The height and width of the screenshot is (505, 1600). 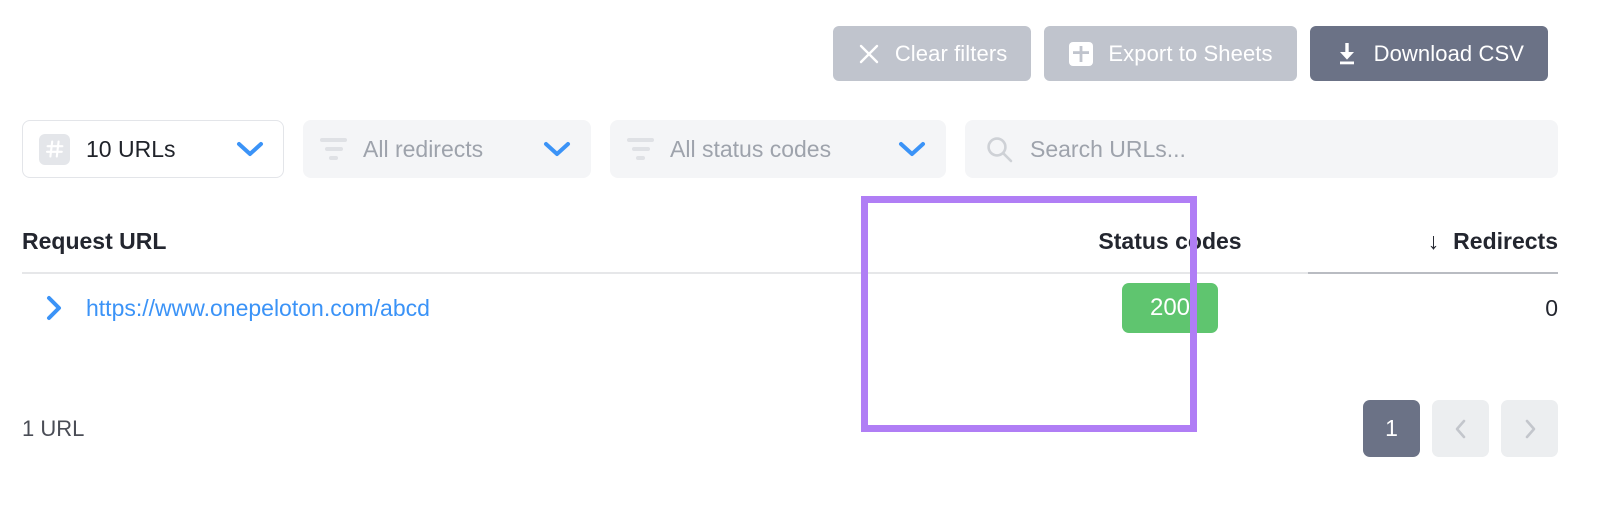 What do you see at coordinates (423, 148) in the screenshot?
I see `redirects-filter-label: All redirects` at bounding box center [423, 148].